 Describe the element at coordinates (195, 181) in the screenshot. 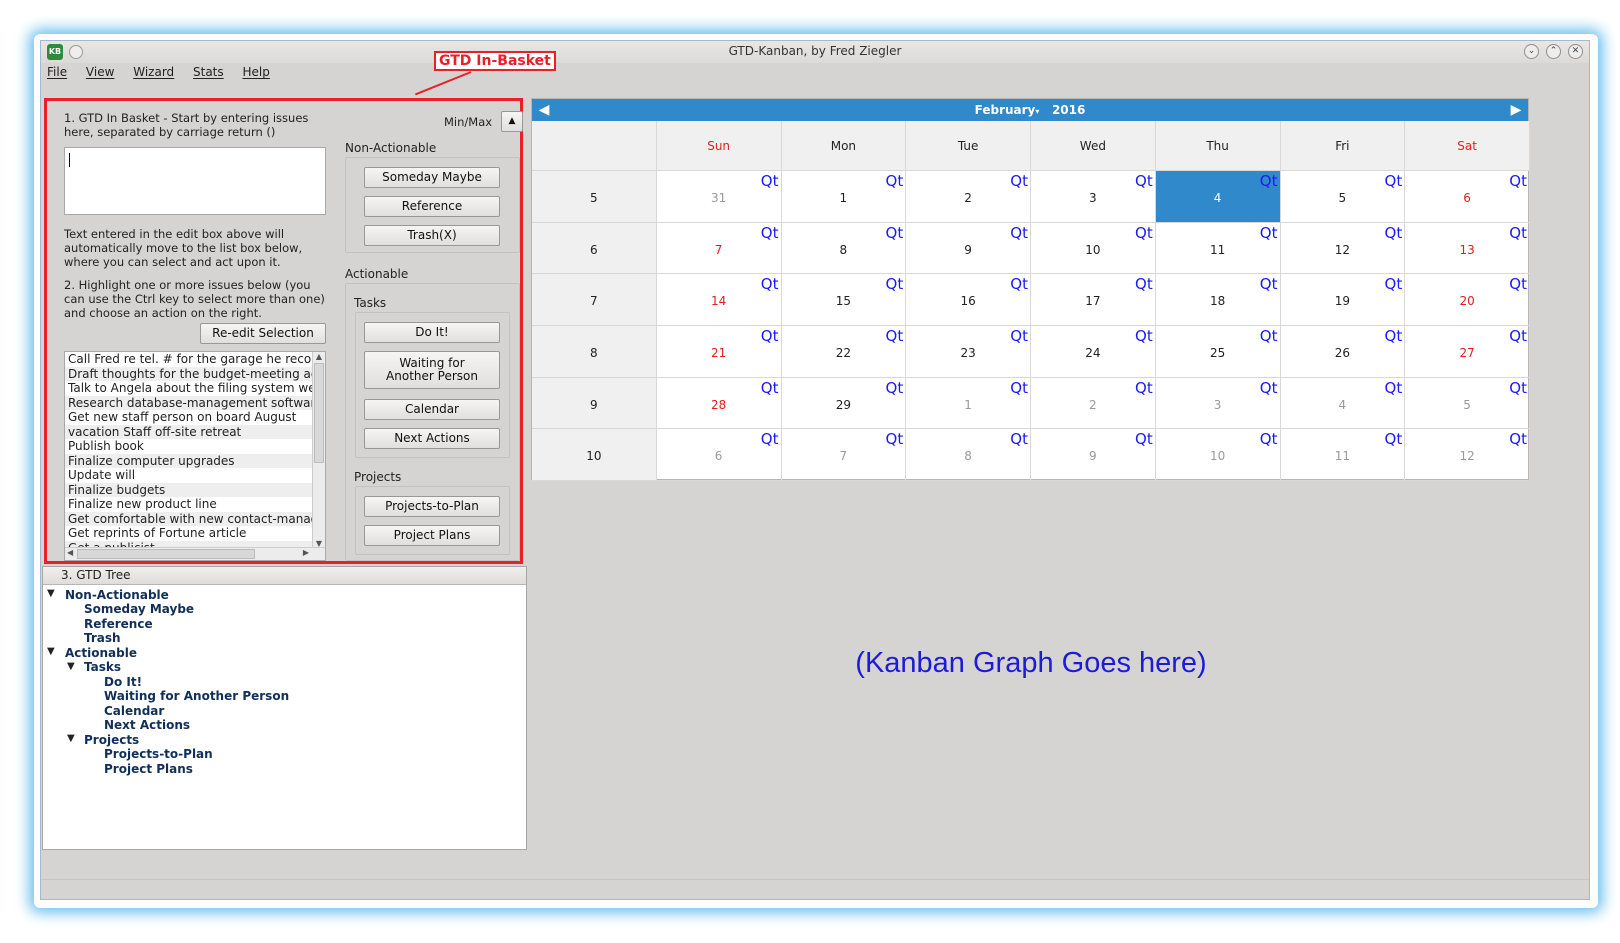

I see `issue-entry-input` at that location.